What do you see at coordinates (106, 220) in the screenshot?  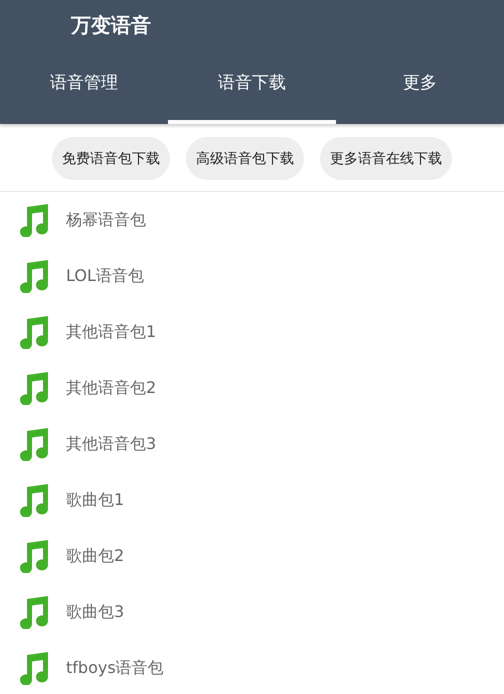 I see `voice-pack-item: 杨幂语音包` at bounding box center [106, 220].